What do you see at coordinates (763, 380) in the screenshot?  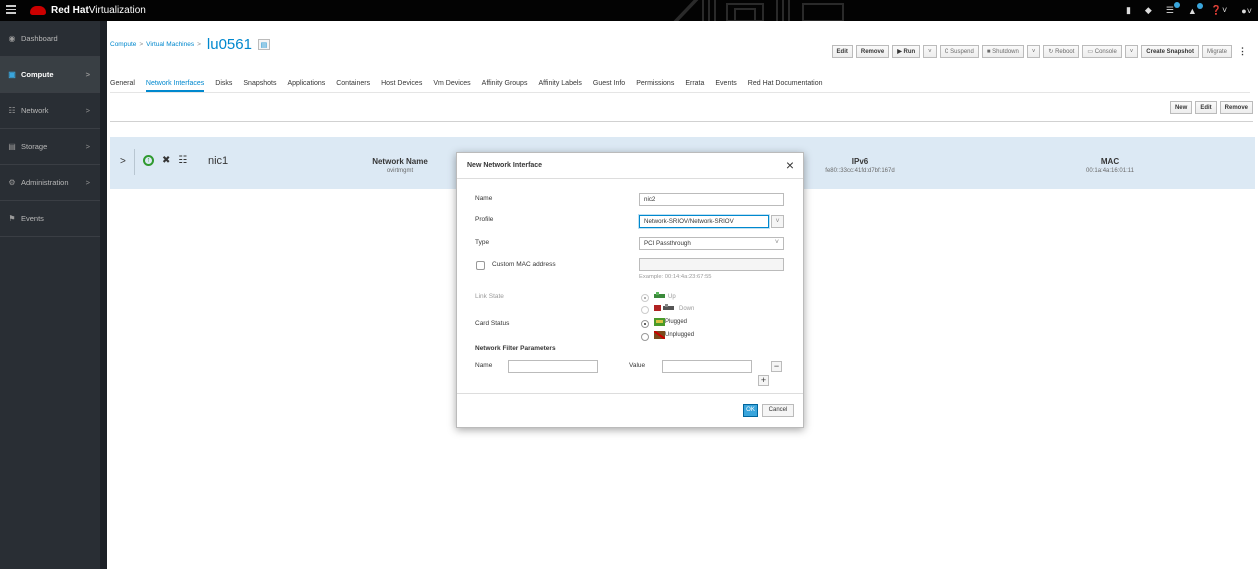 I see `add-filter-button: +` at bounding box center [763, 380].